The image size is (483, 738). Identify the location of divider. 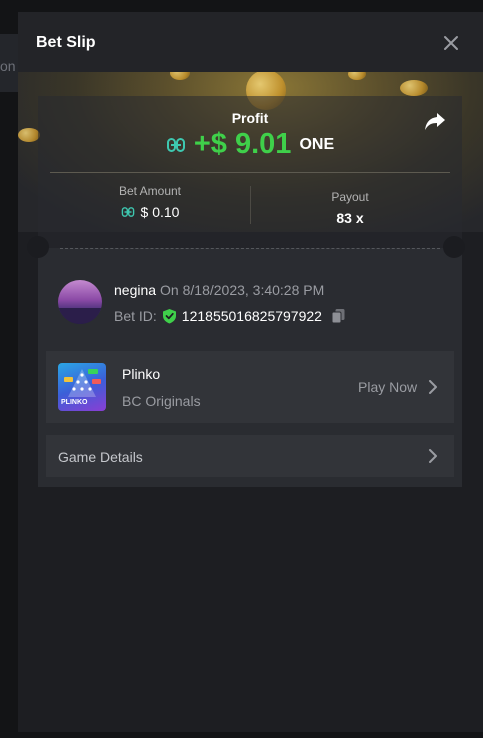
(250, 172).